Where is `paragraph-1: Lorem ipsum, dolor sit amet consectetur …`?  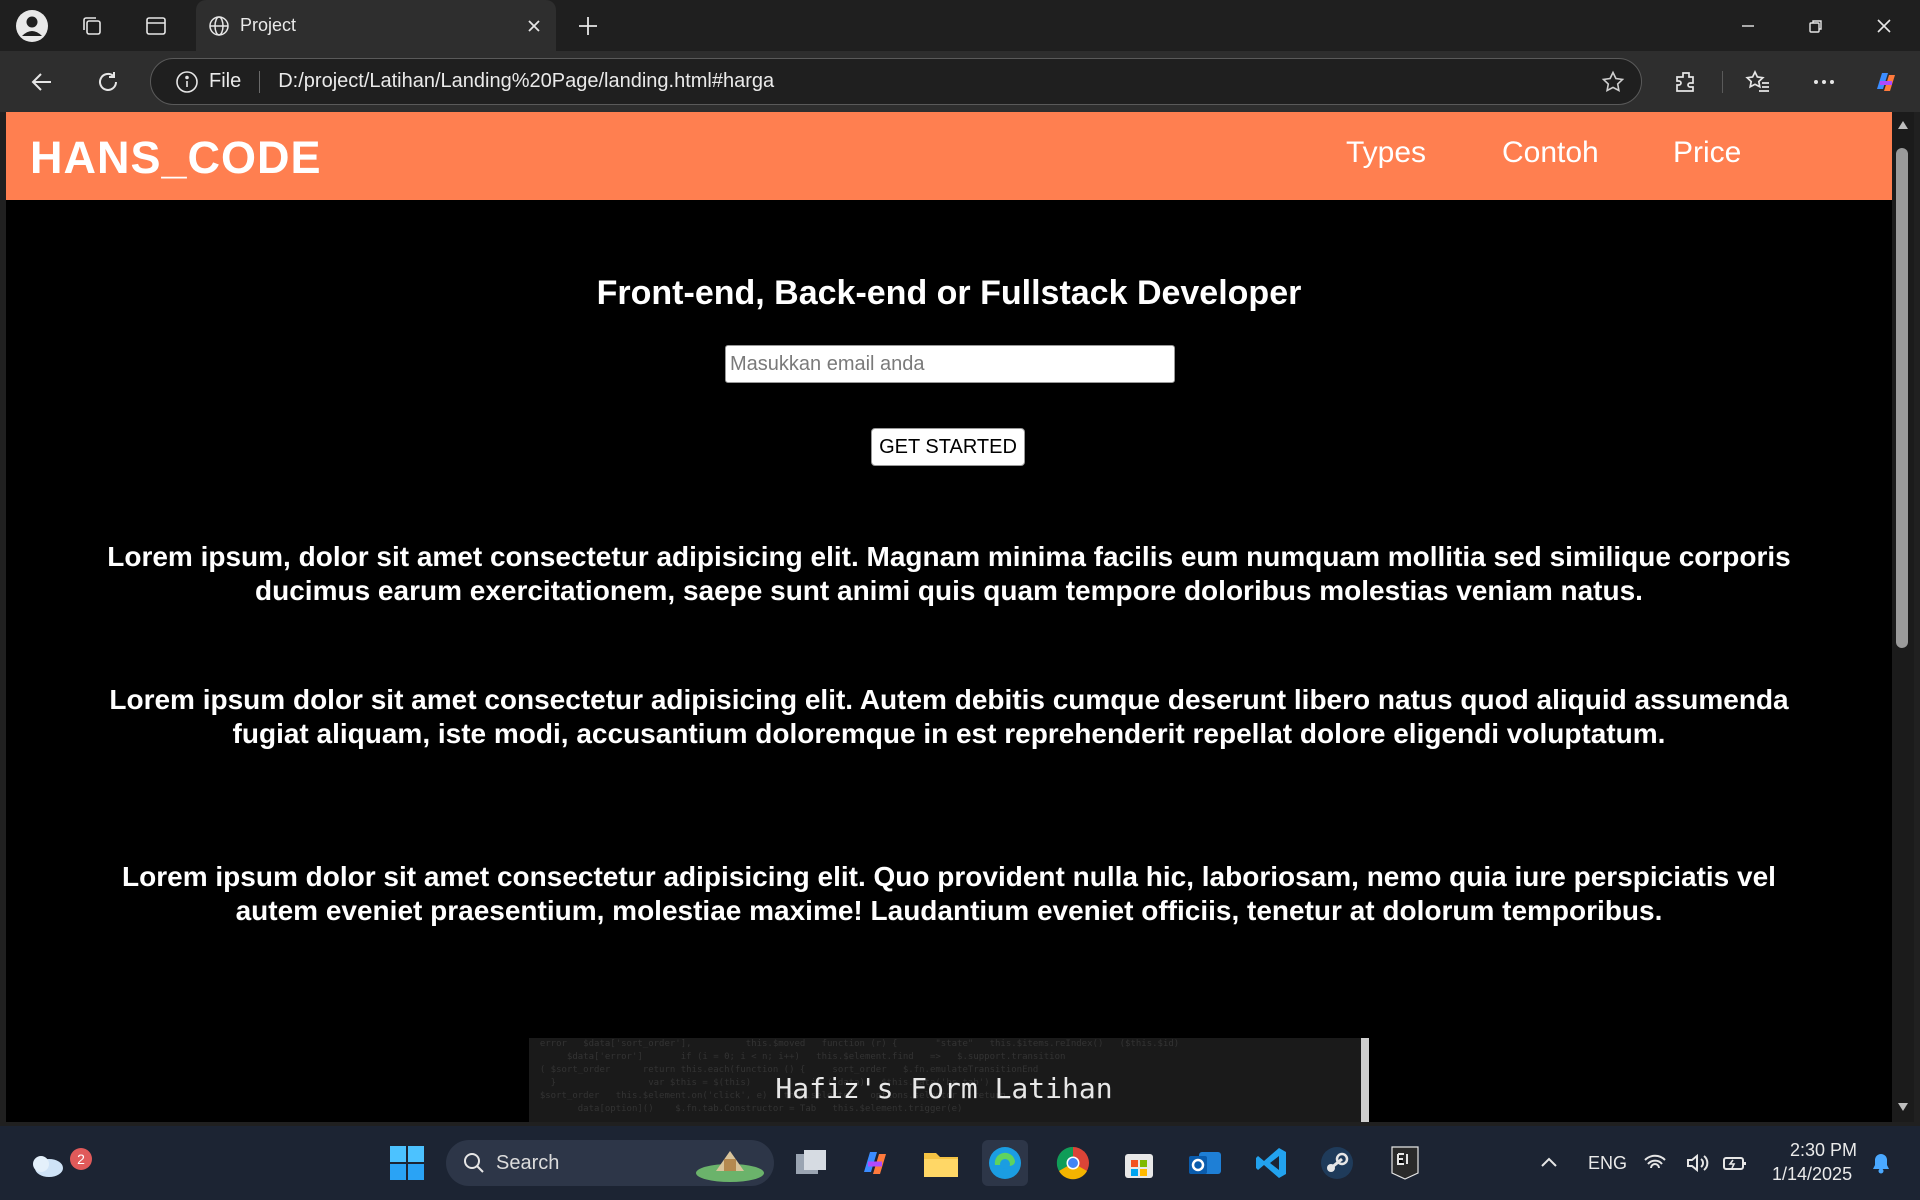 paragraph-1: Lorem ipsum, dolor sit amet consectetur … is located at coordinates (949, 573).